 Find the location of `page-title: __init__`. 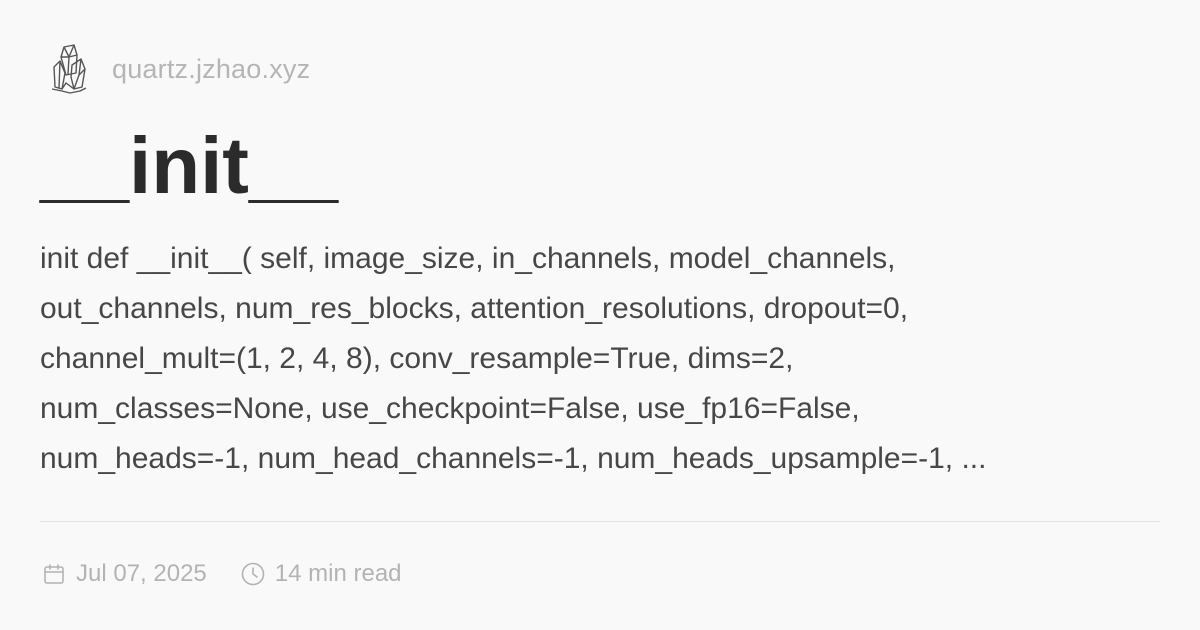

page-title: __init__ is located at coordinates (189, 165).